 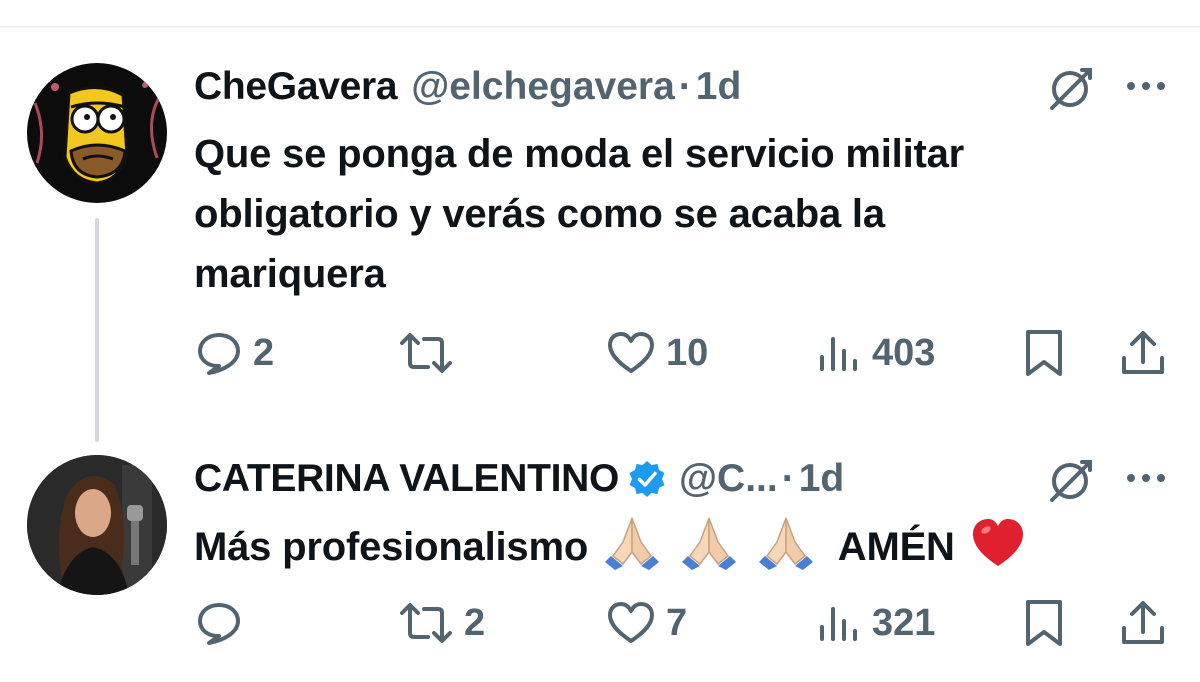 What do you see at coordinates (579, 154) in the screenshot?
I see `tweet-text-line: Que se ponga de moda el servicio militar` at bounding box center [579, 154].